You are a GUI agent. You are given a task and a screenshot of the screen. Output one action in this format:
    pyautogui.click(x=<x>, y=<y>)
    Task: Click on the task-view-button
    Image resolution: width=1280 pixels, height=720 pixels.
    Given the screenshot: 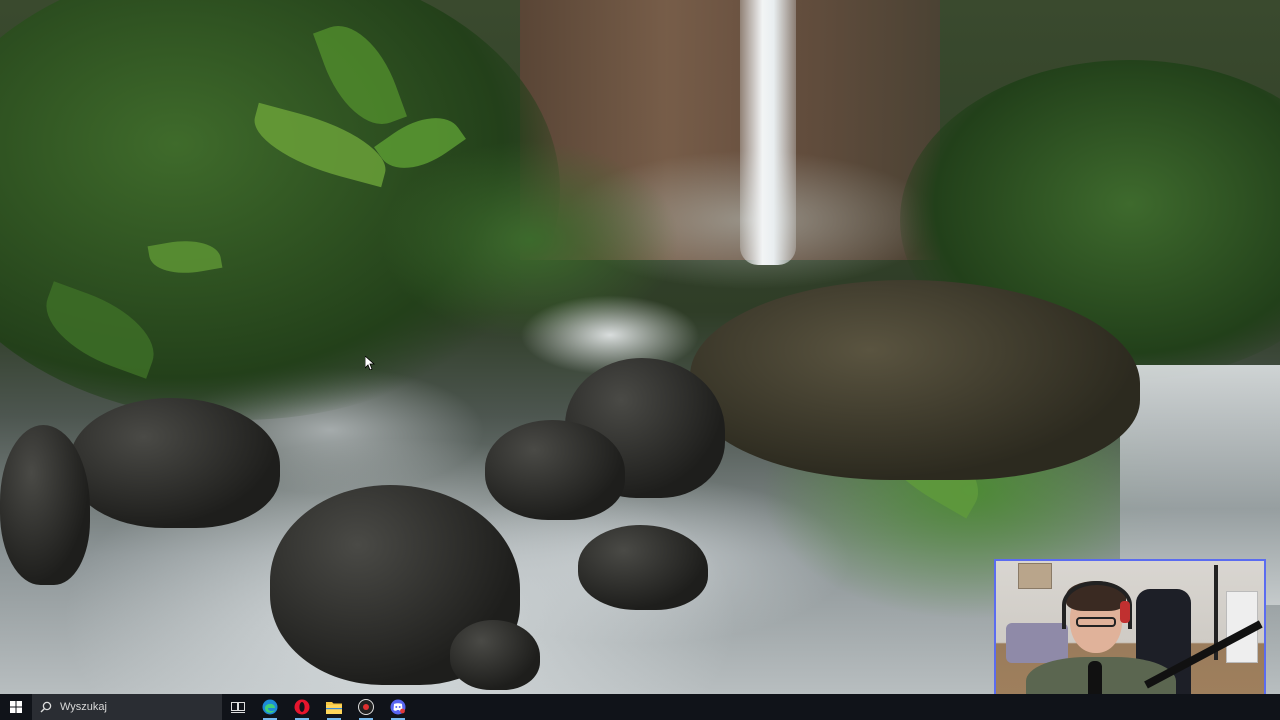 What is the action you would take?
    pyautogui.click(x=238, y=707)
    